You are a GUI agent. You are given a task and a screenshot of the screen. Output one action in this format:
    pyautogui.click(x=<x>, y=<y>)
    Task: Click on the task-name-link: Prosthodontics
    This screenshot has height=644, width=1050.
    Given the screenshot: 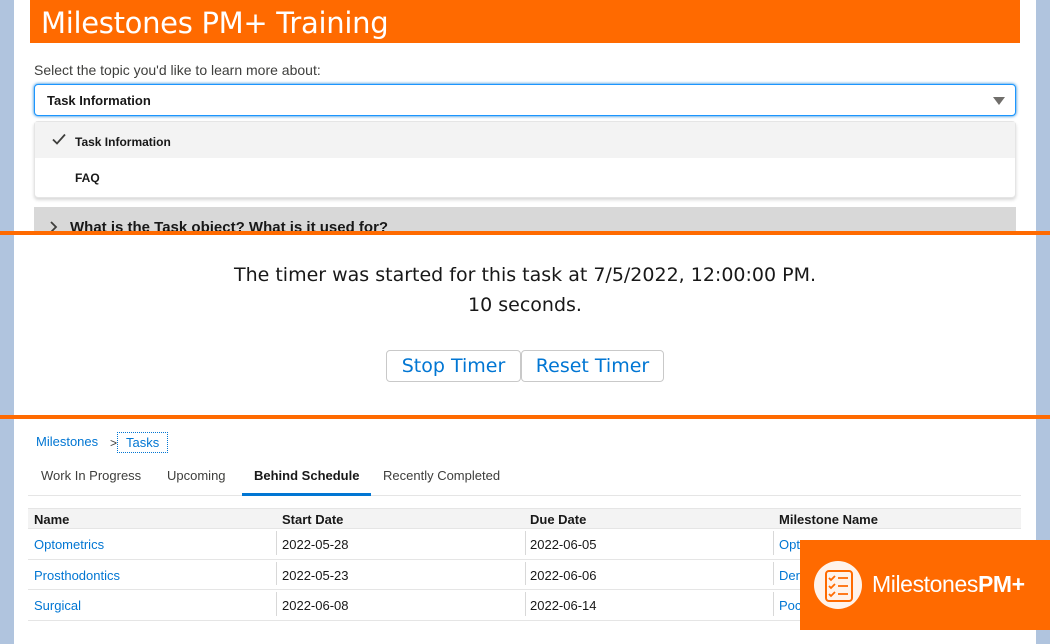 What is the action you would take?
    pyautogui.click(x=77, y=575)
    